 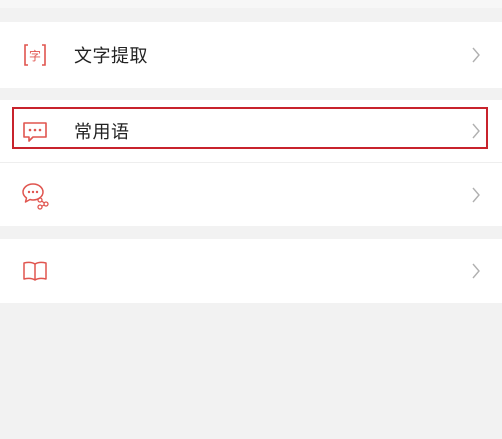 What do you see at coordinates (251, 131) in the screenshot?
I see `menu-item-common-phrases: 常用语` at bounding box center [251, 131].